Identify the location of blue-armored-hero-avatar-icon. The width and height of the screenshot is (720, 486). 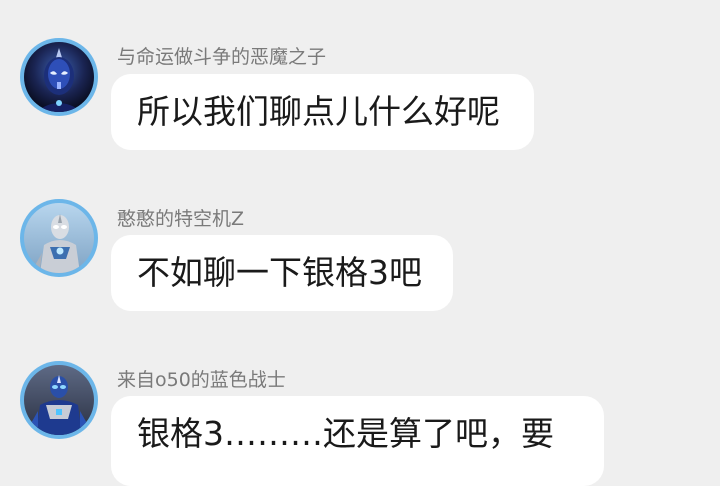
(59, 400).